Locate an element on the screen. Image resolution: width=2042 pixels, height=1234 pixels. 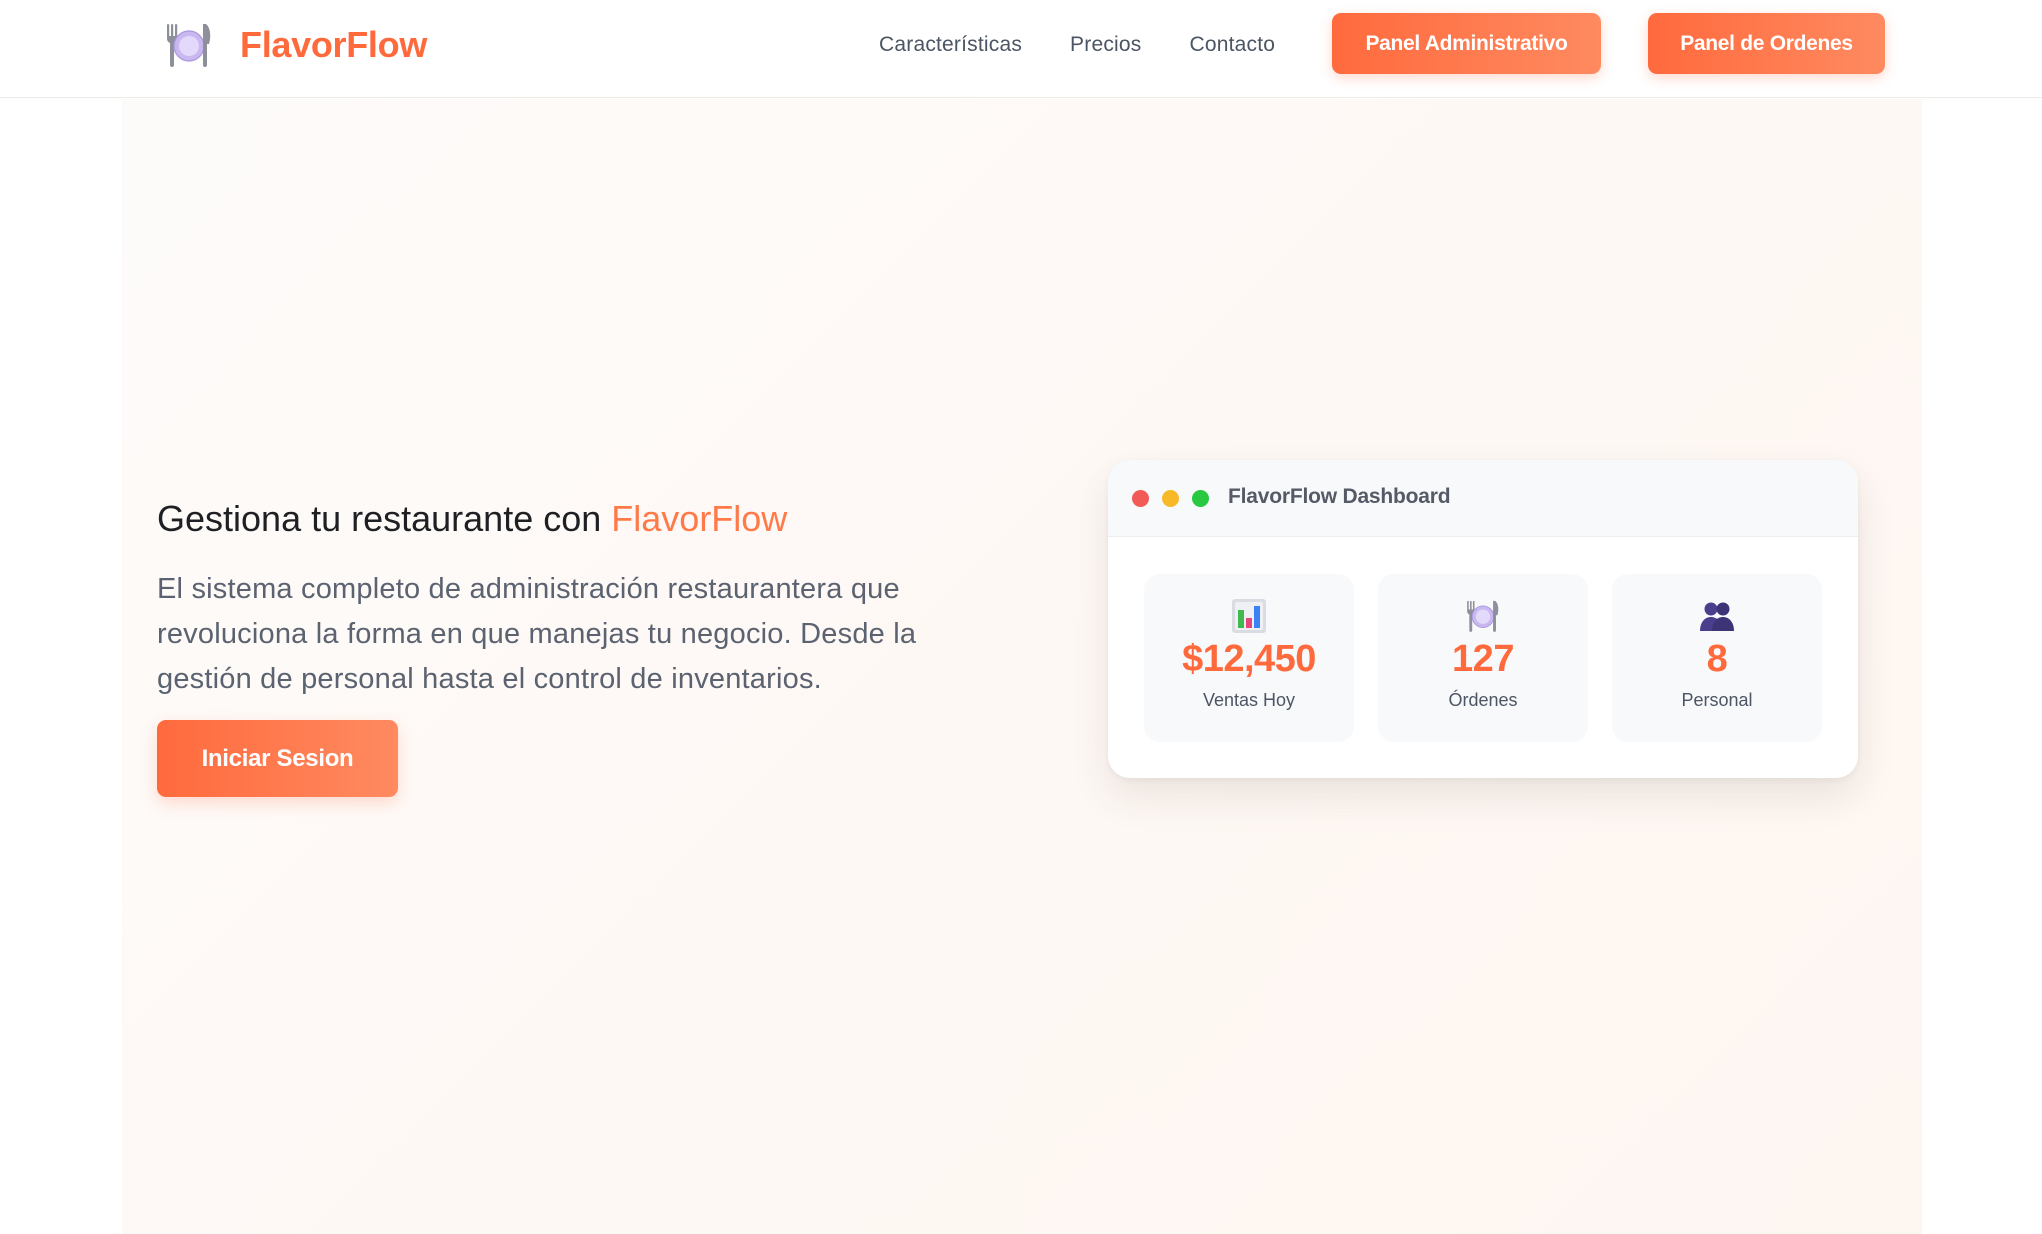
admin-panel-button: Panel Administrativo is located at coordinates (1466, 43).